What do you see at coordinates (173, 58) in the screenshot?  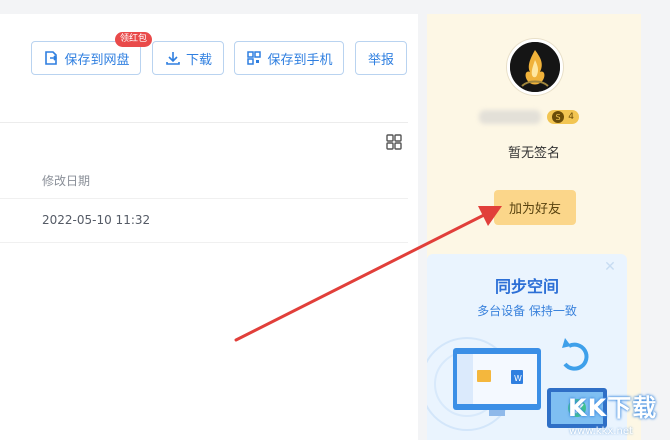 I see `download-icon` at bounding box center [173, 58].